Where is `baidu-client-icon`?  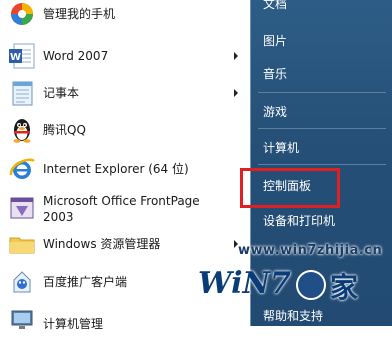 baidu-client-icon is located at coordinates (22, 282).